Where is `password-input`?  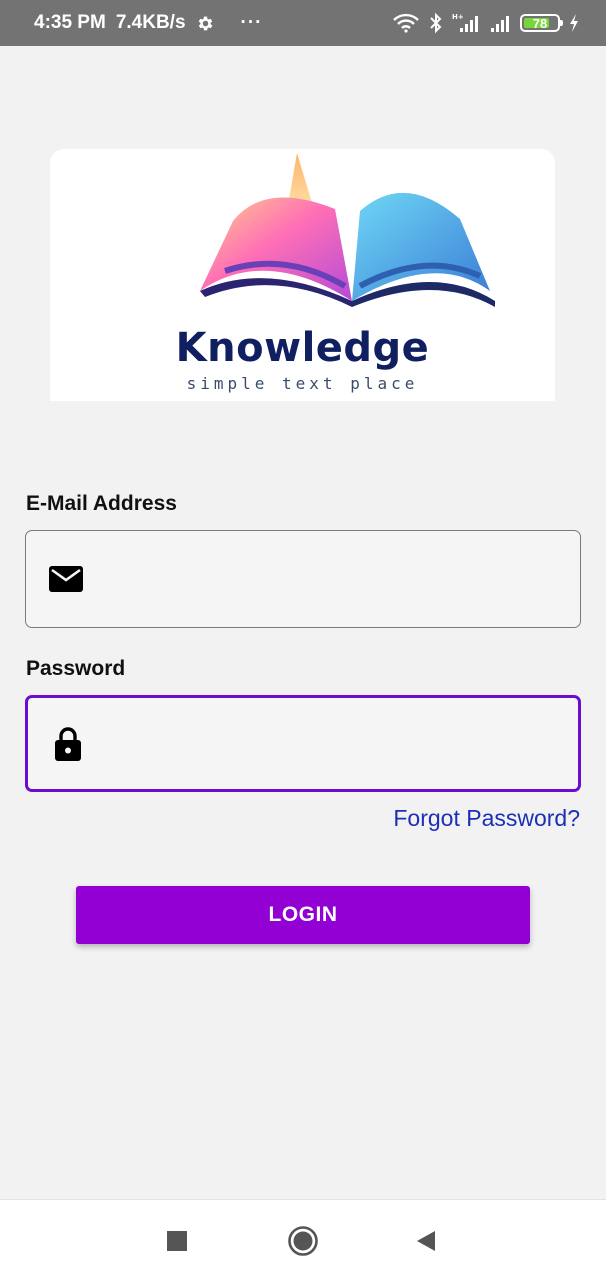
password-input is located at coordinates (333, 743).